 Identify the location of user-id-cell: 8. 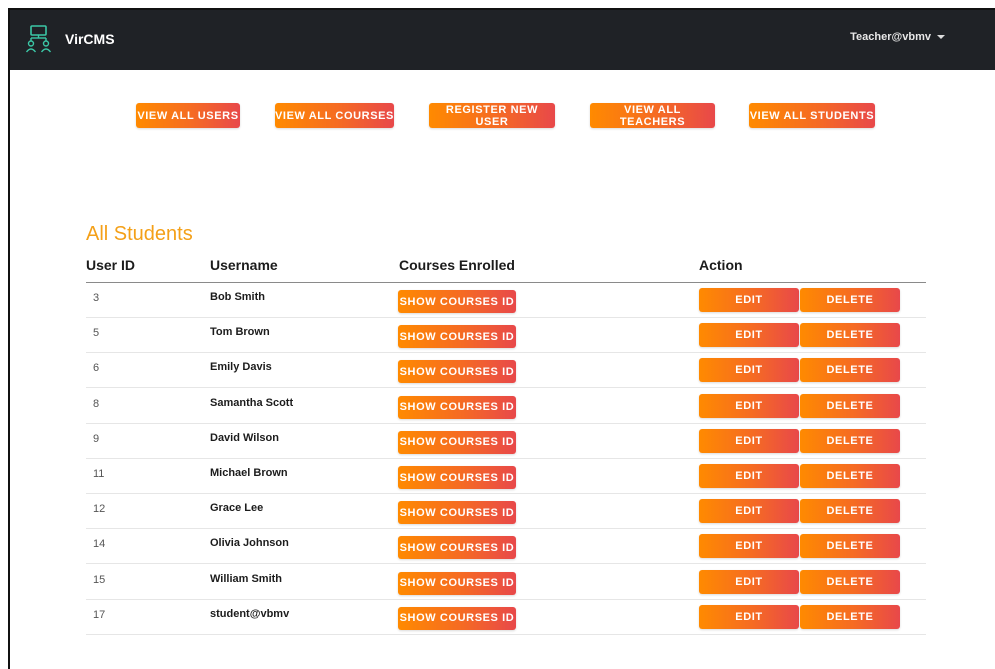
(96, 403).